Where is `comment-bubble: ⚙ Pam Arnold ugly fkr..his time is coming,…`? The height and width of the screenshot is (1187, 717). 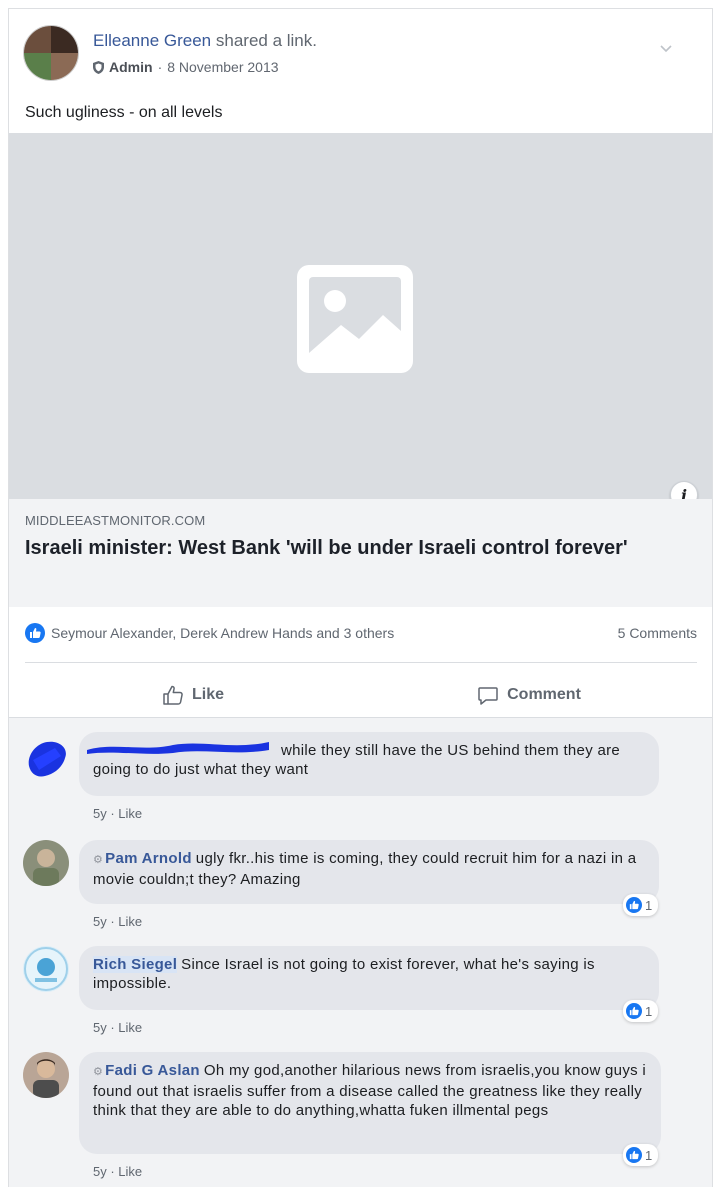 comment-bubble: ⚙ Pam Arnold ugly fkr..his time is coming,… is located at coordinates (369, 872).